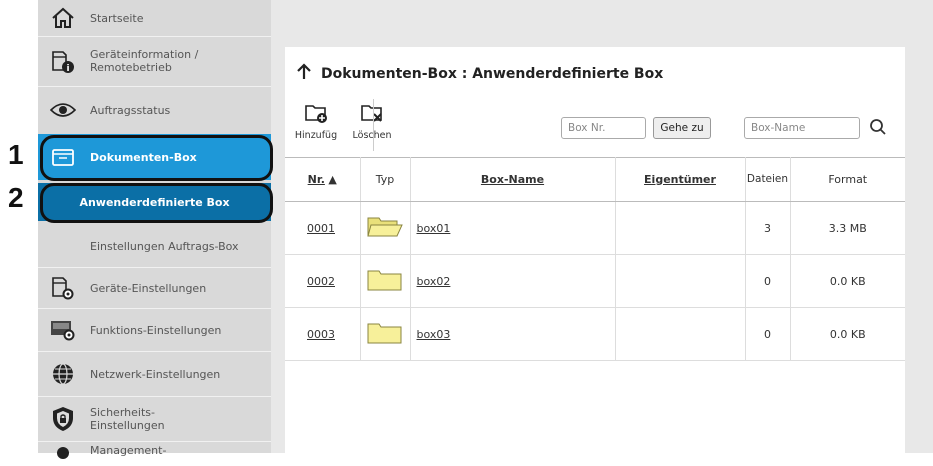  I want to click on delete-box-label: Löschen, so click(372, 135).